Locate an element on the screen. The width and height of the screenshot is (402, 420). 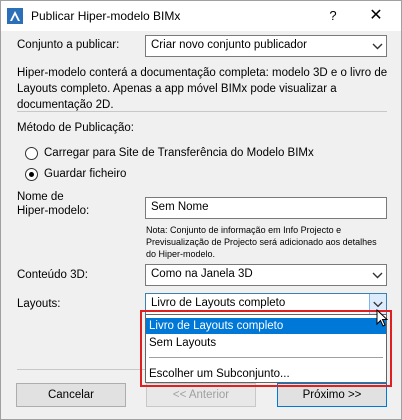
name-label-line2: Hiper-modelo: is located at coordinates (53, 211).